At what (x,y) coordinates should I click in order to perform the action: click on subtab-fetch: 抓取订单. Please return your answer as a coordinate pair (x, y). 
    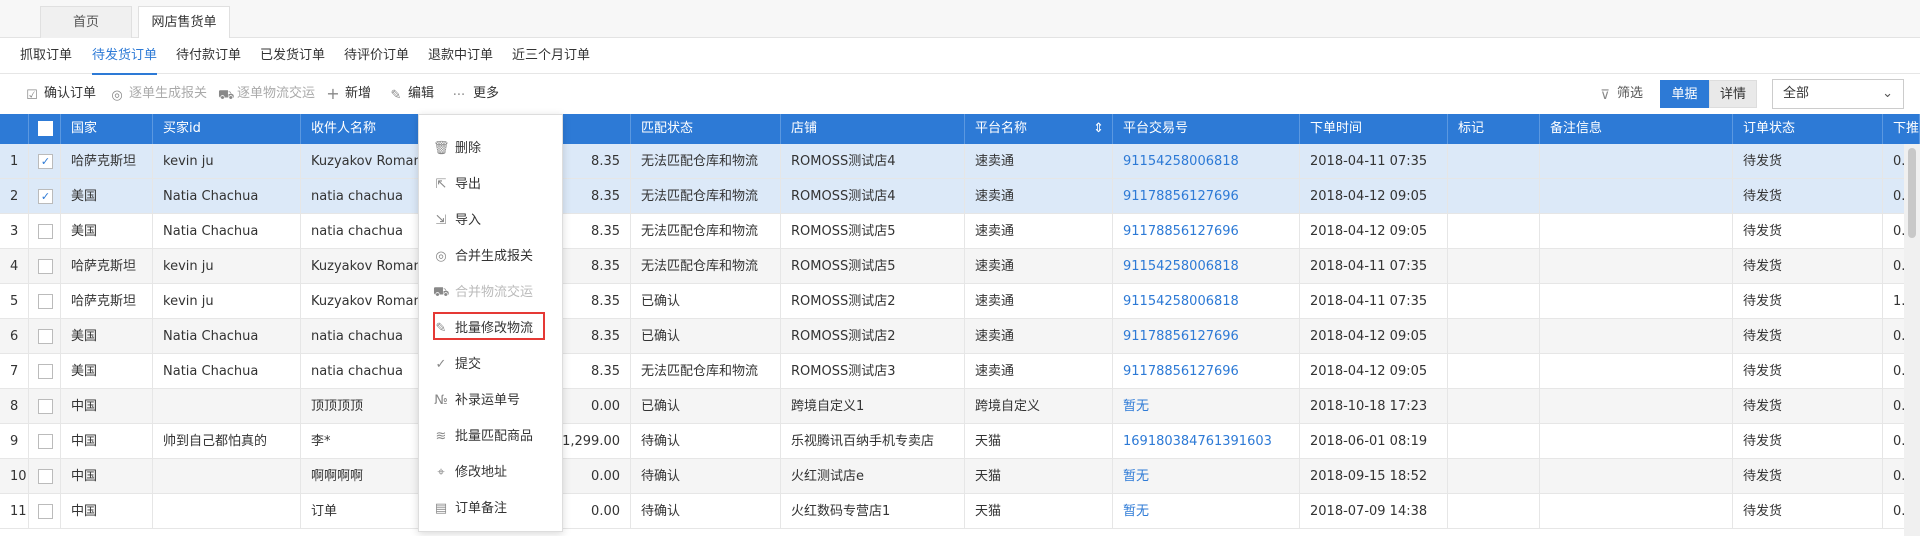
    Looking at the image, I should click on (46, 56).